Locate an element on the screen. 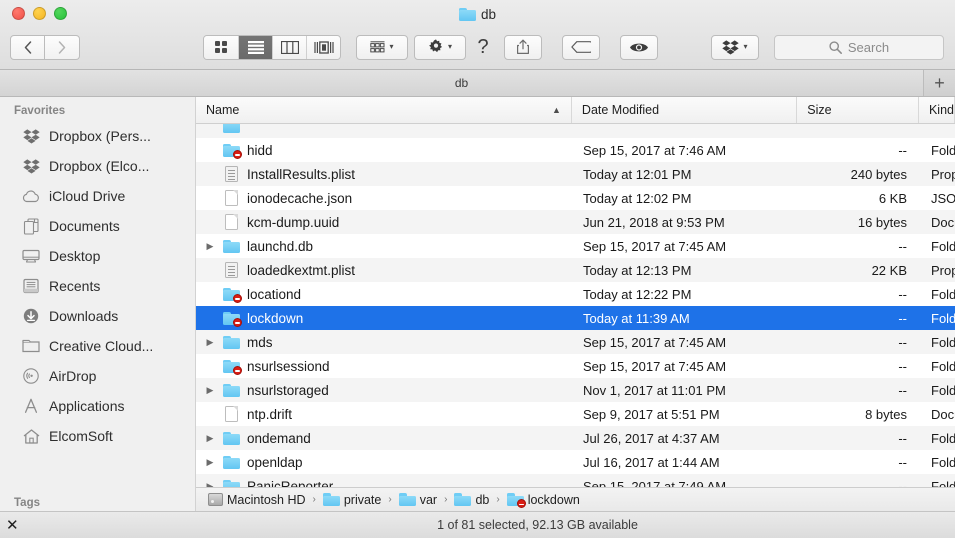  search-field: Search is located at coordinates (859, 47).